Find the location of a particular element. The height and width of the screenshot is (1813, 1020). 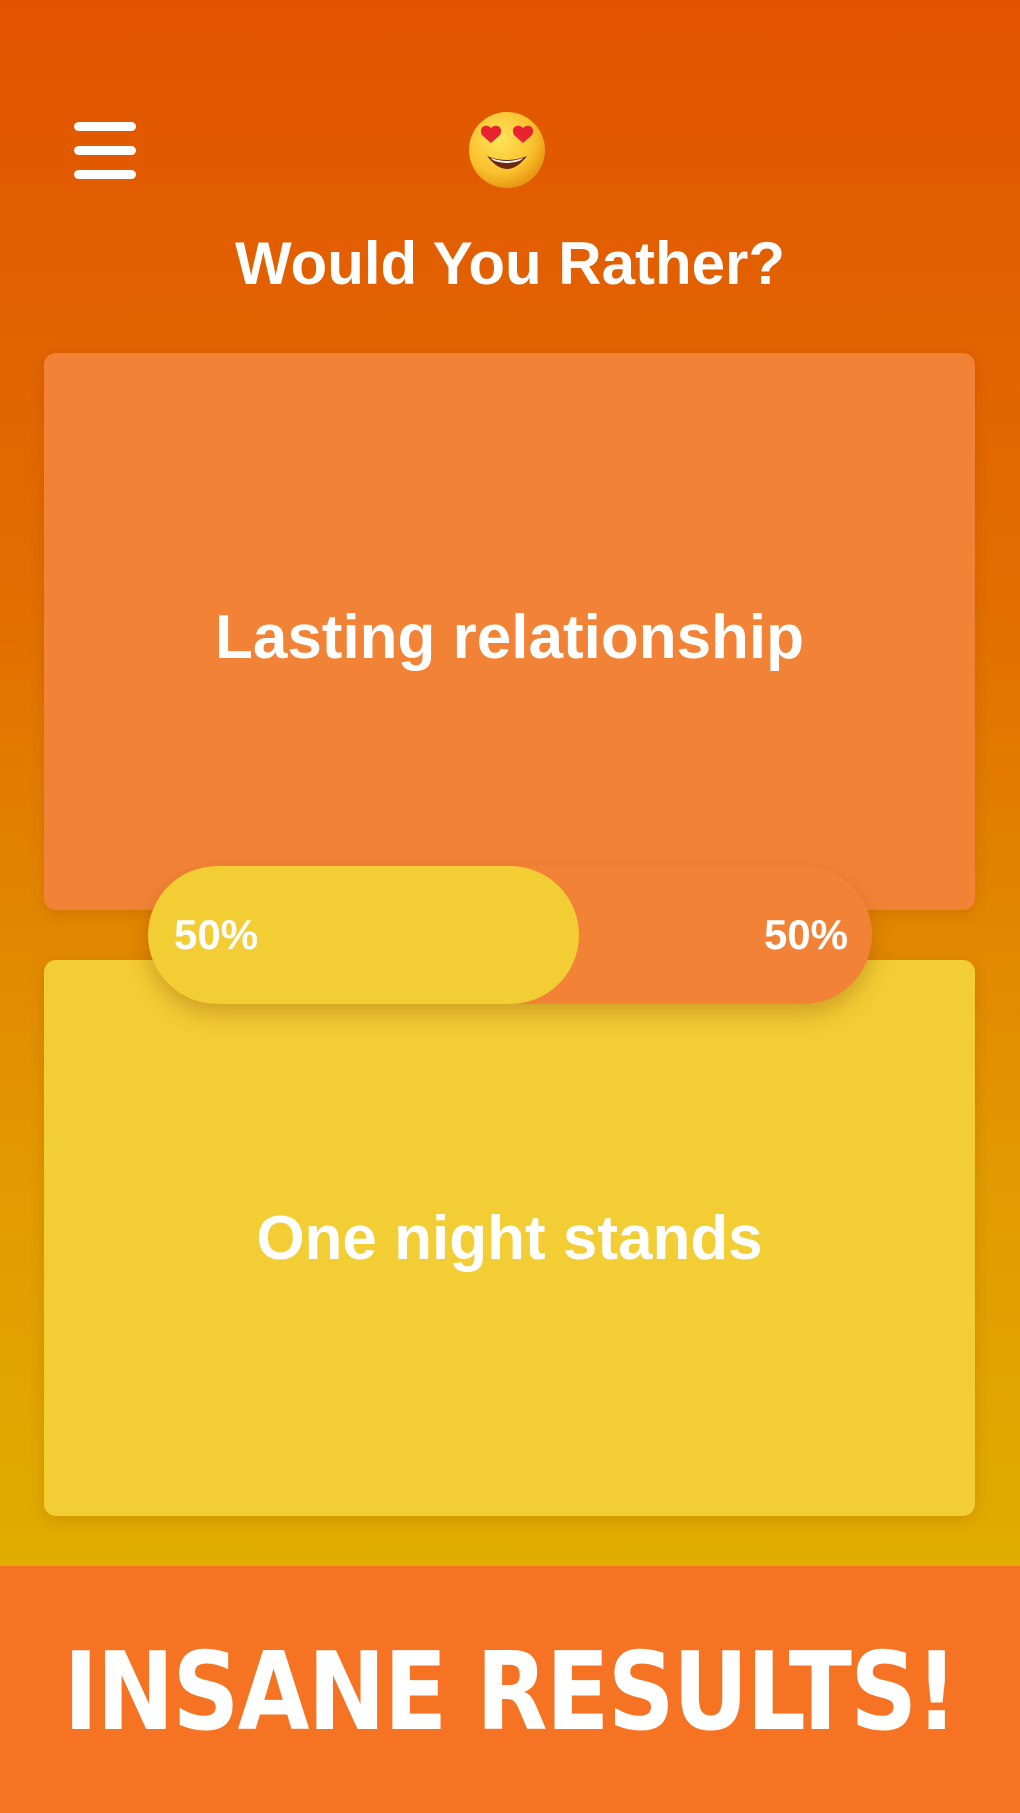

results-banner: INSANE RESULTS! is located at coordinates (510, 1689).